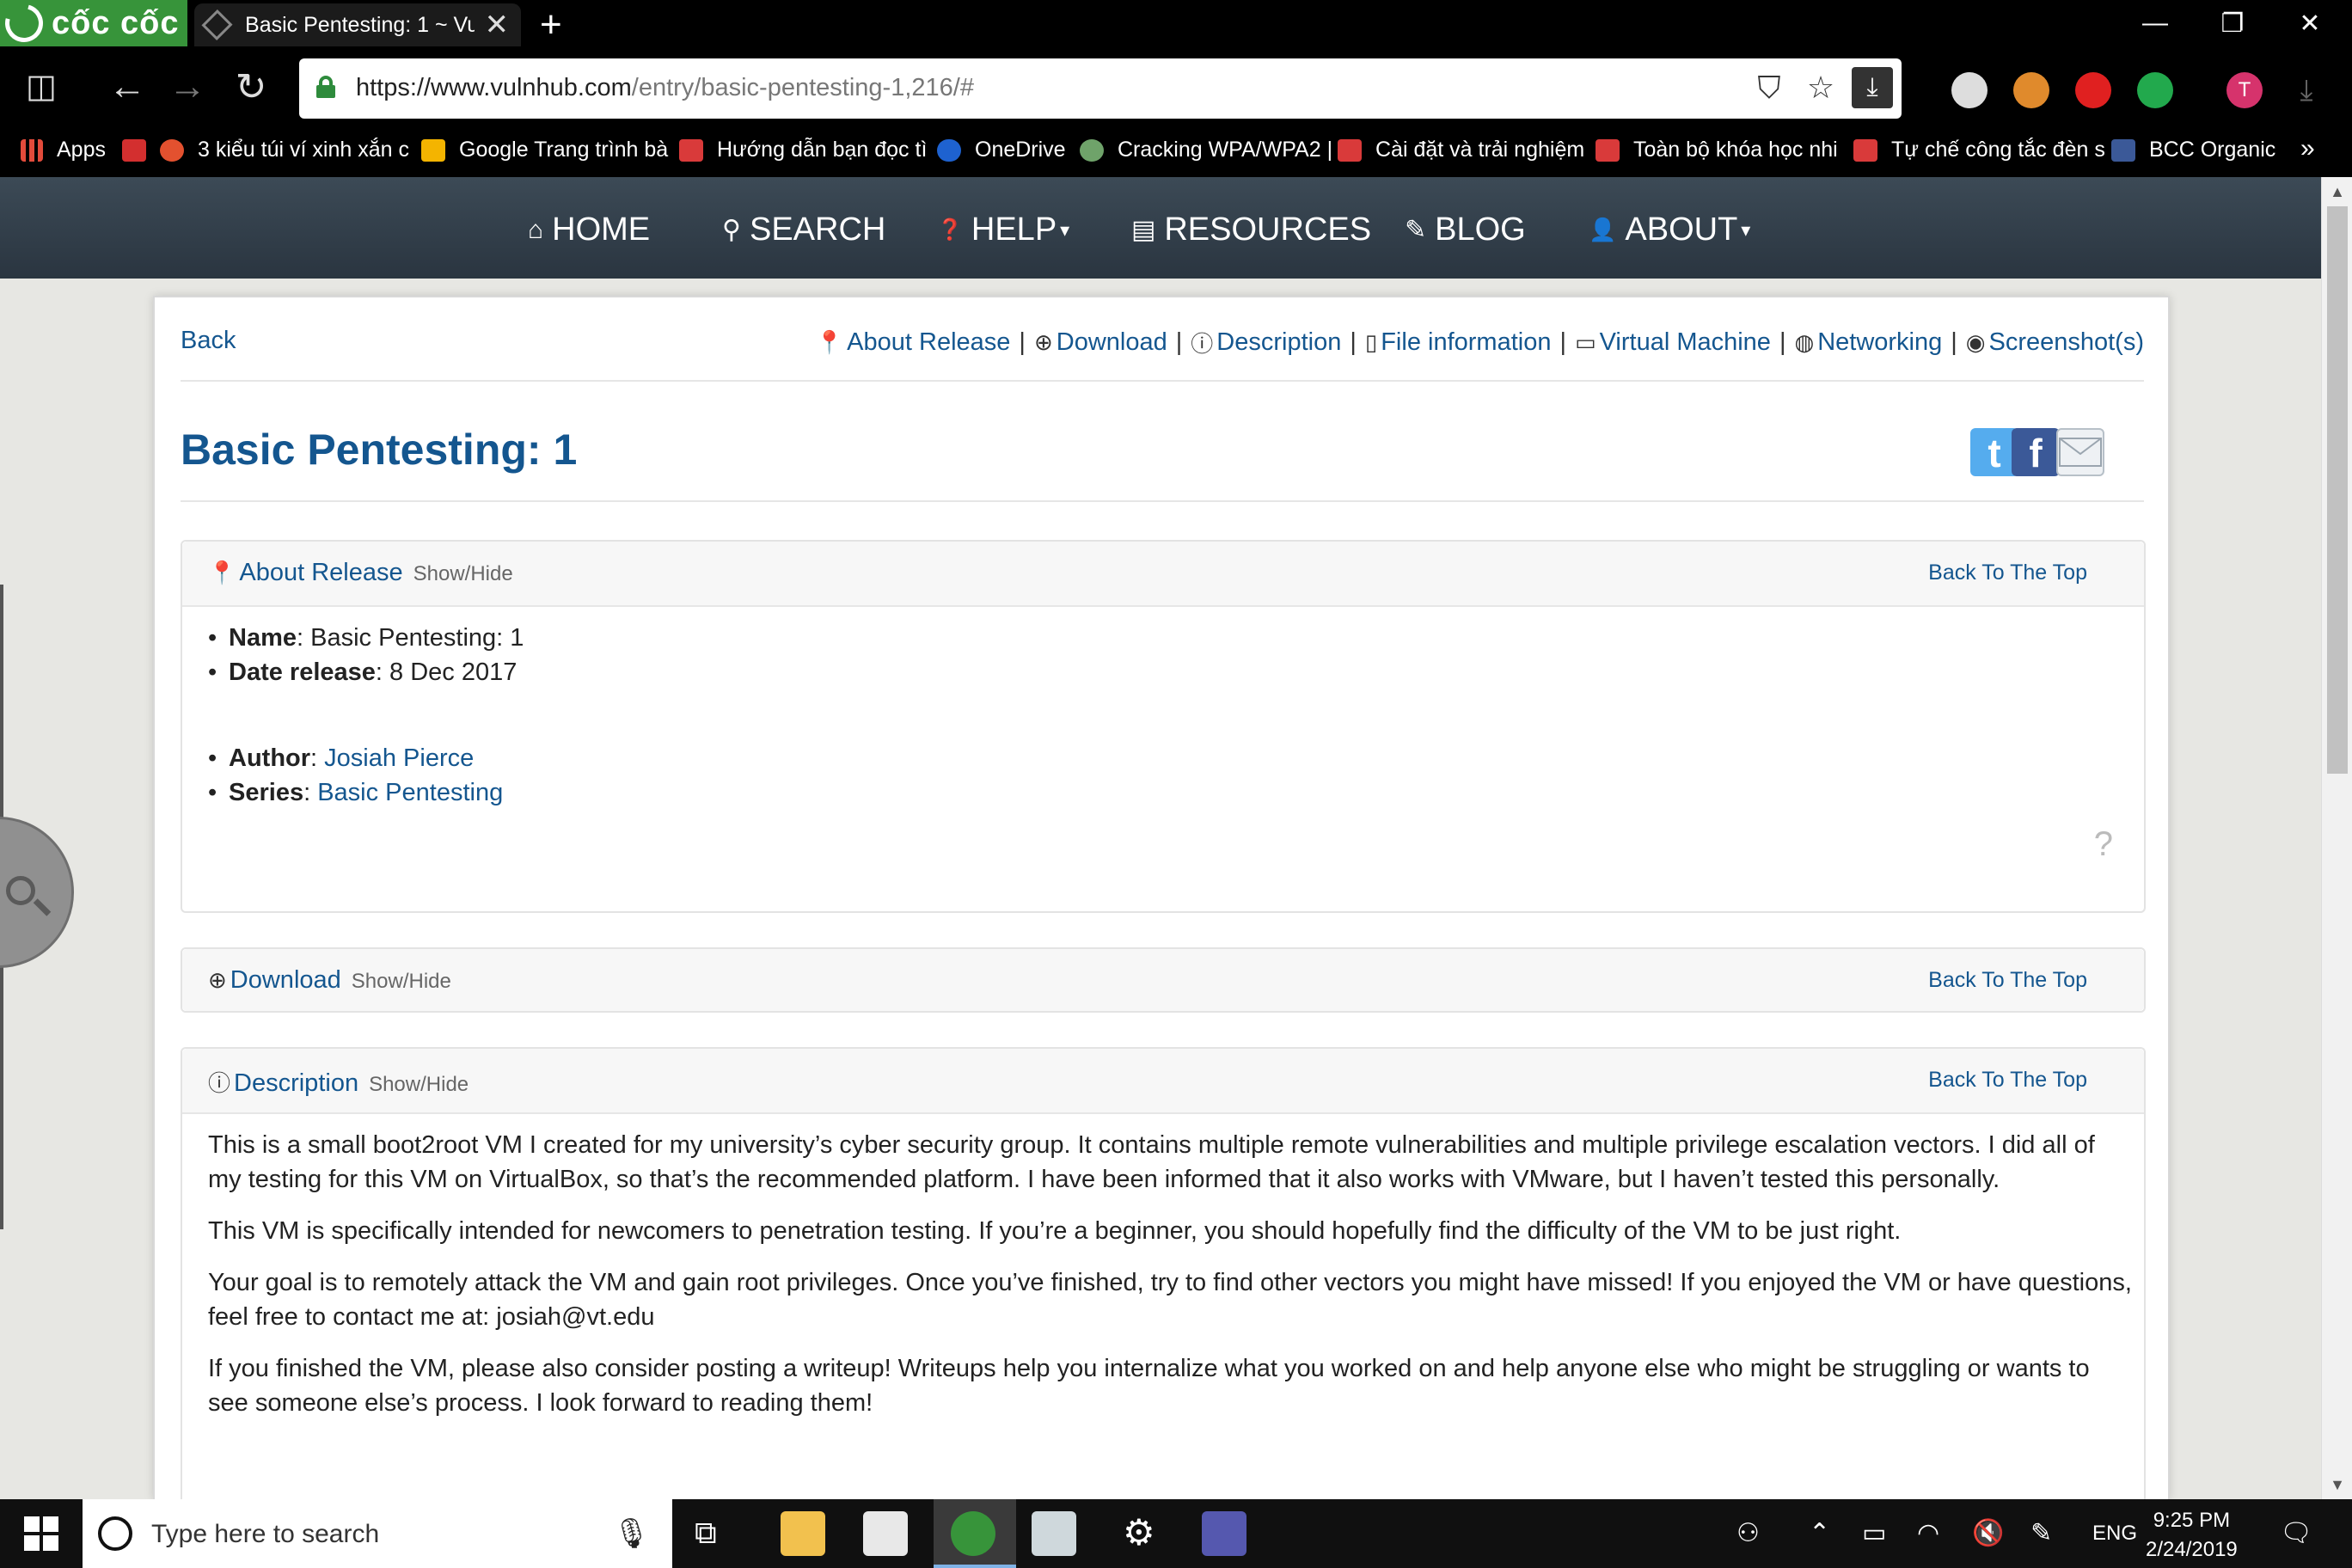 This screenshot has height=1568, width=2352. I want to click on settings-gear-icon: ⚙, so click(1139, 1532).